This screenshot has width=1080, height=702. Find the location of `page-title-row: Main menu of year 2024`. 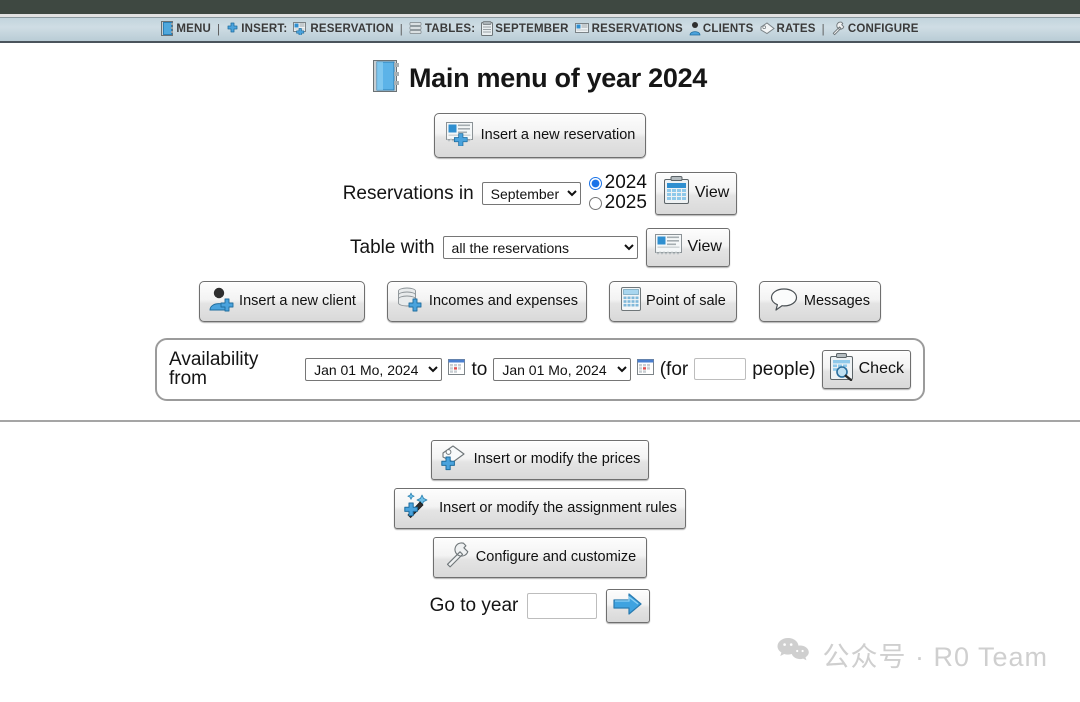

page-title-row: Main menu of year 2024 is located at coordinates (540, 78).